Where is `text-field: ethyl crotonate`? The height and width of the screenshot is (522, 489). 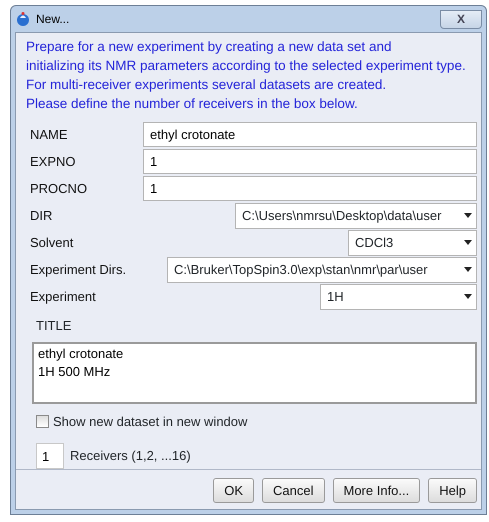 text-field: ethyl crotonate is located at coordinates (310, 134).